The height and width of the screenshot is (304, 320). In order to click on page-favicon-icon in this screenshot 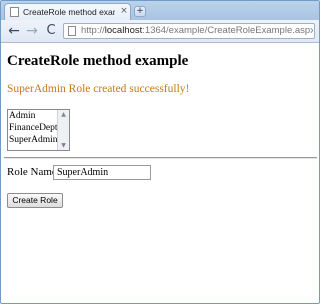, I will do `click(14, 12)`.